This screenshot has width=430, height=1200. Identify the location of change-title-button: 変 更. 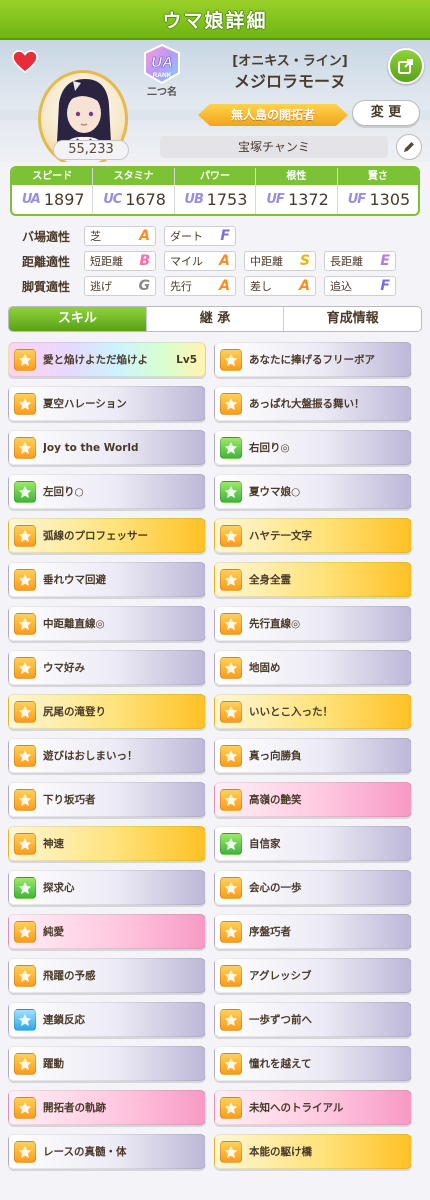
(386, 113).